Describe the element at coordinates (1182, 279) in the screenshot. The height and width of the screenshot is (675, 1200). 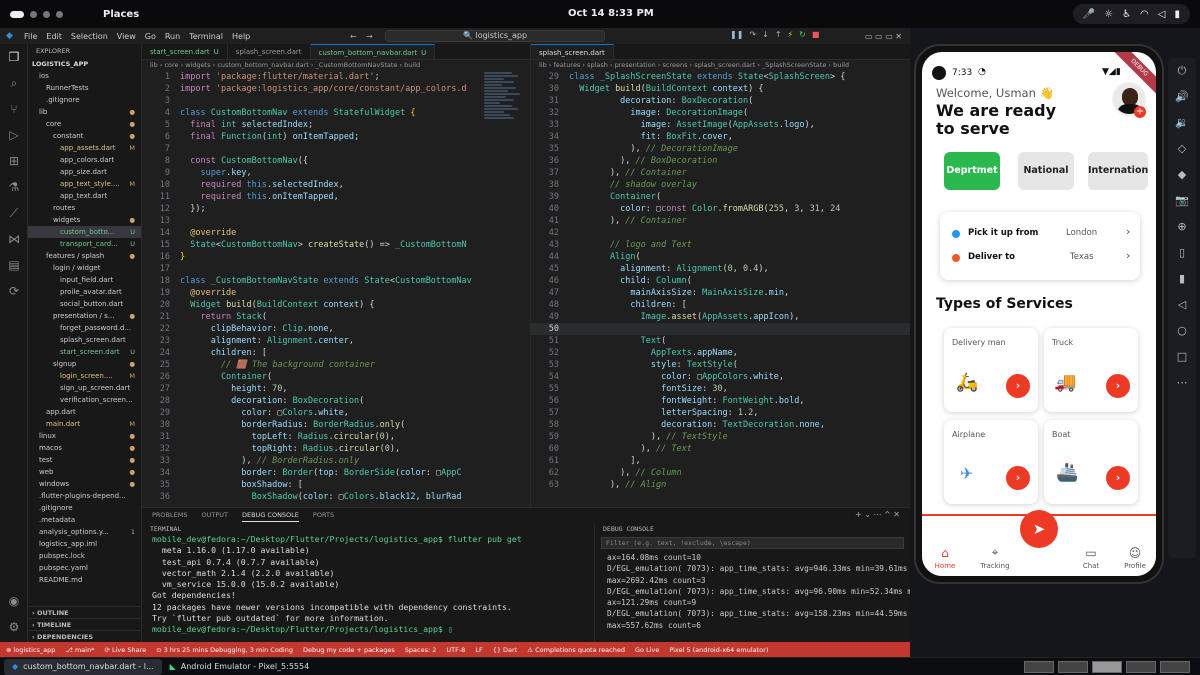
I see `emulator-unfold-icon: ▮` at that location.